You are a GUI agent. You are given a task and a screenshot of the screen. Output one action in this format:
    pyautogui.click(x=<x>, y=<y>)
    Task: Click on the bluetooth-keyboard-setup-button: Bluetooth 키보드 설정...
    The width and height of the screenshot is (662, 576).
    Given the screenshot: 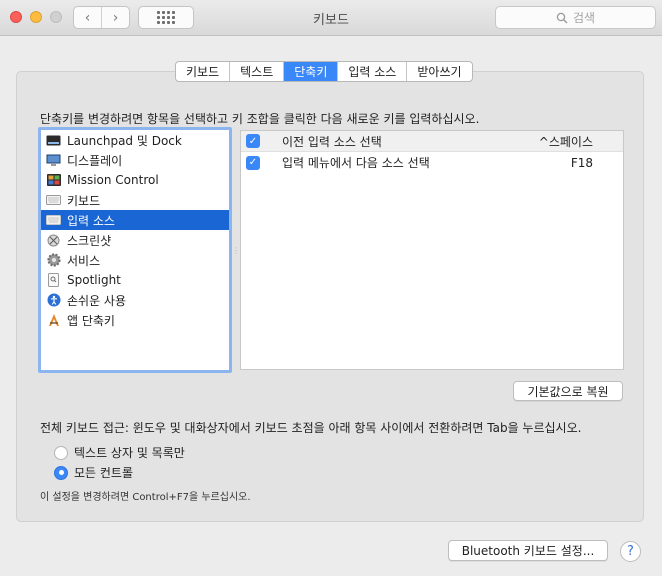 What is the action you would take?
    pyautogui.click(x=528, y=550)
    